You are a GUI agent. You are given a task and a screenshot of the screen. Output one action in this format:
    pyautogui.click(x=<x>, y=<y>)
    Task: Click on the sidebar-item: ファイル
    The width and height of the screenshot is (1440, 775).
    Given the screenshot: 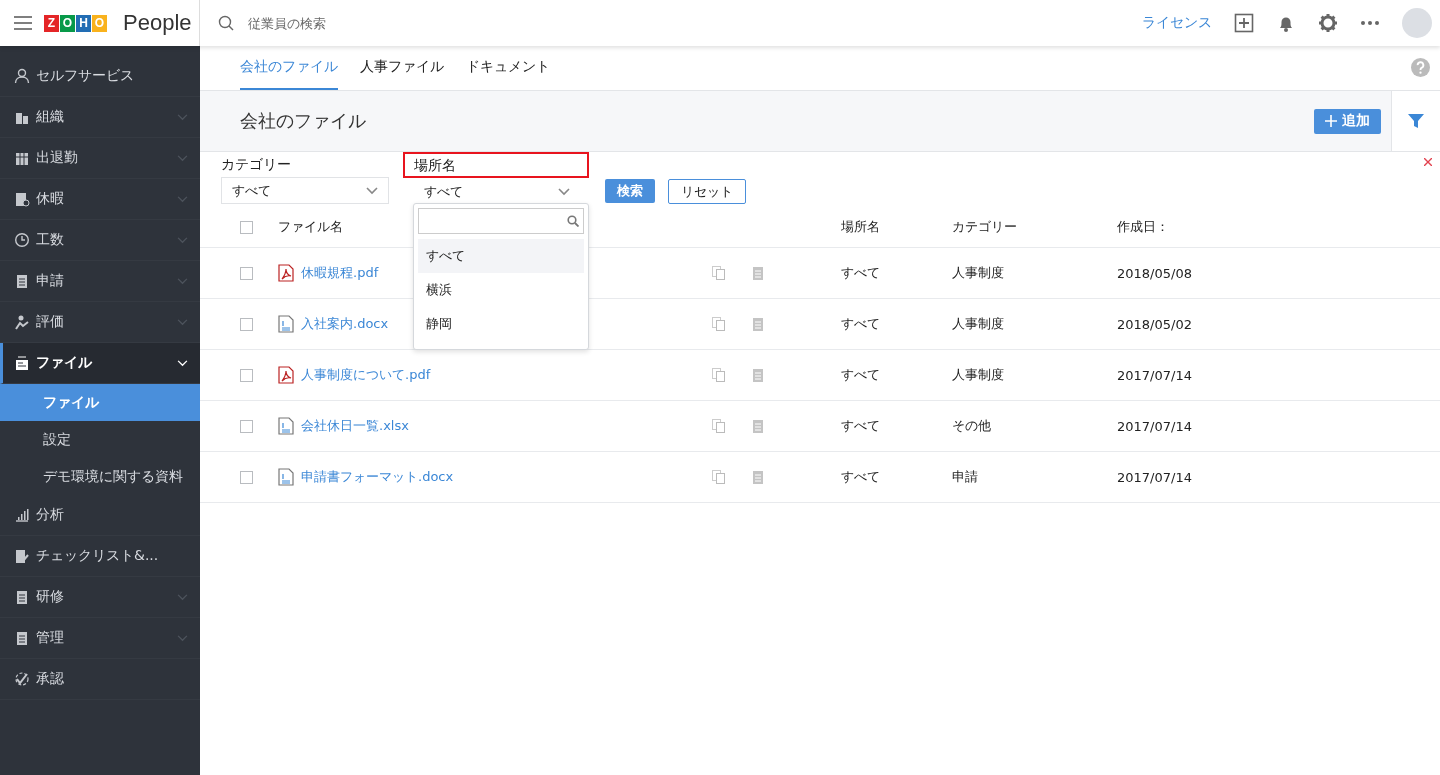 What is the action you would take?
    pyautogui.click(x=100, y=363)
    